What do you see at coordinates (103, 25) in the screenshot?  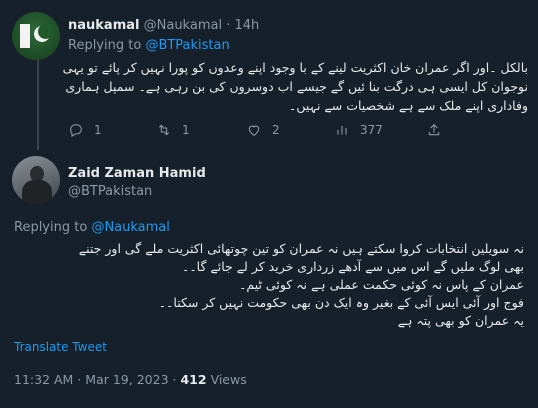 I see `display-name: naukamal` at bounding box center [103, 25].